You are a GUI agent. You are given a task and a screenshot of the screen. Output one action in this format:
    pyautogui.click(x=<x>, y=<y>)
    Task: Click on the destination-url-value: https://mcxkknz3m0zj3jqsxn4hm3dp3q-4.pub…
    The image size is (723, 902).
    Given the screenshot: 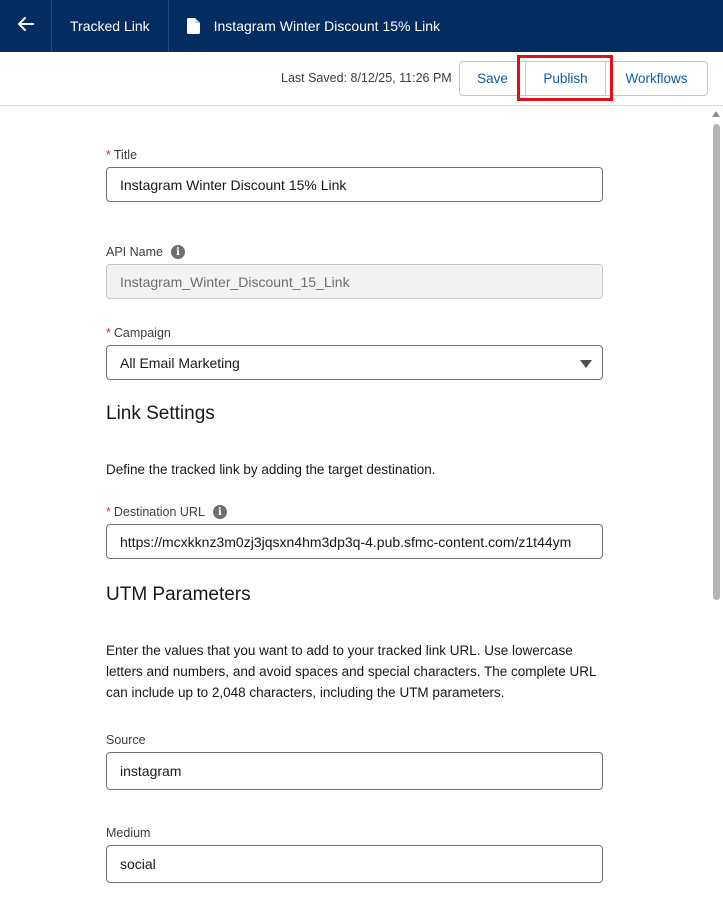 What is the action you would take?
    pyautogui.click(x=346, y=541)
    